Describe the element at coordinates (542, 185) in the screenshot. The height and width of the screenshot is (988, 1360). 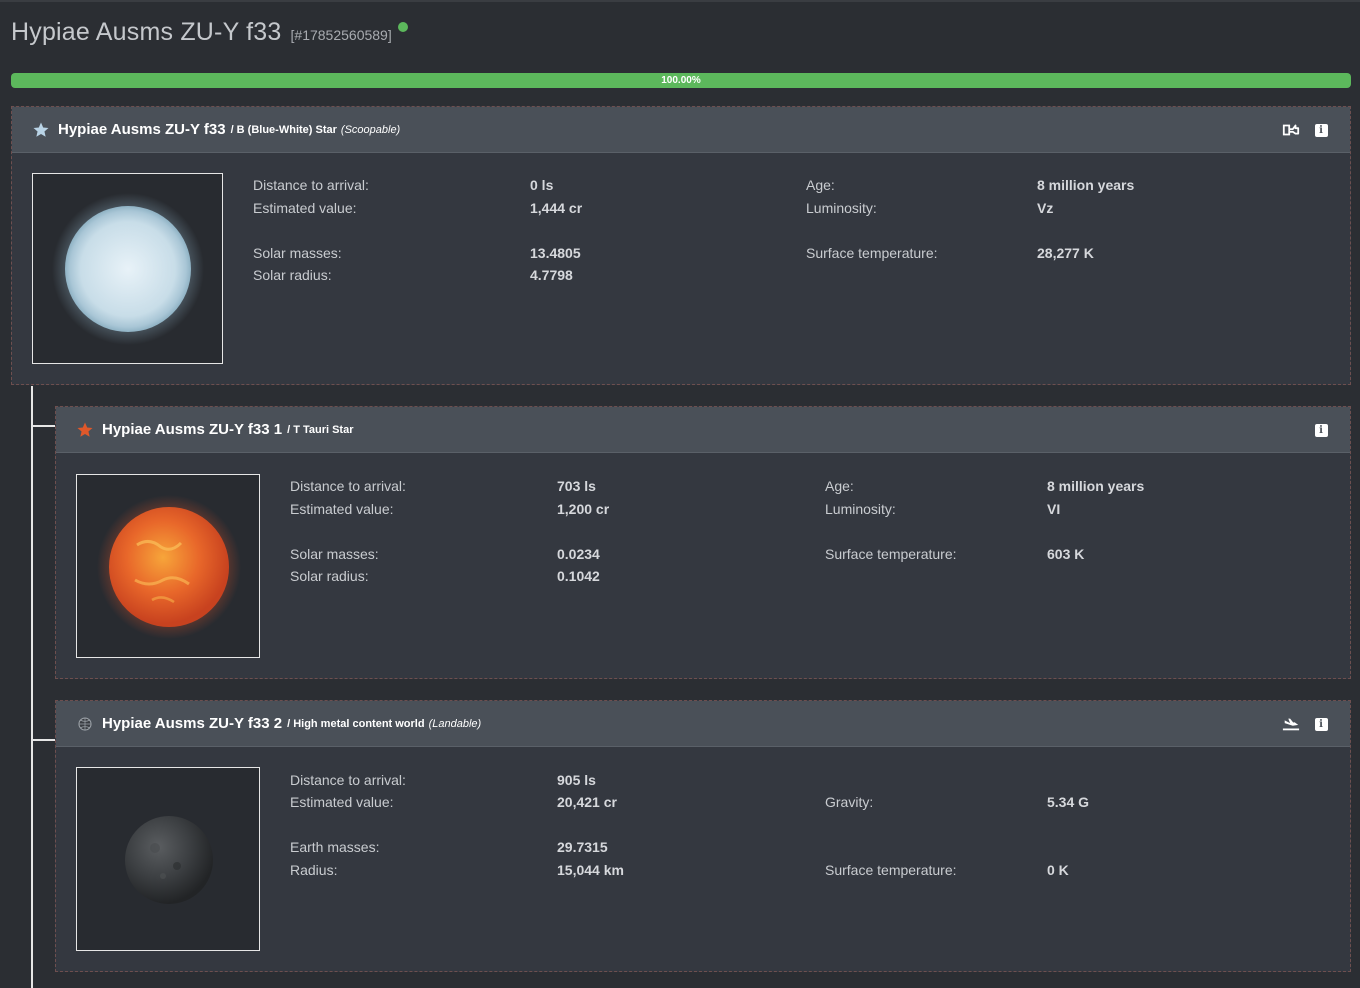
I see `value-distance: 0 ls` at that location.